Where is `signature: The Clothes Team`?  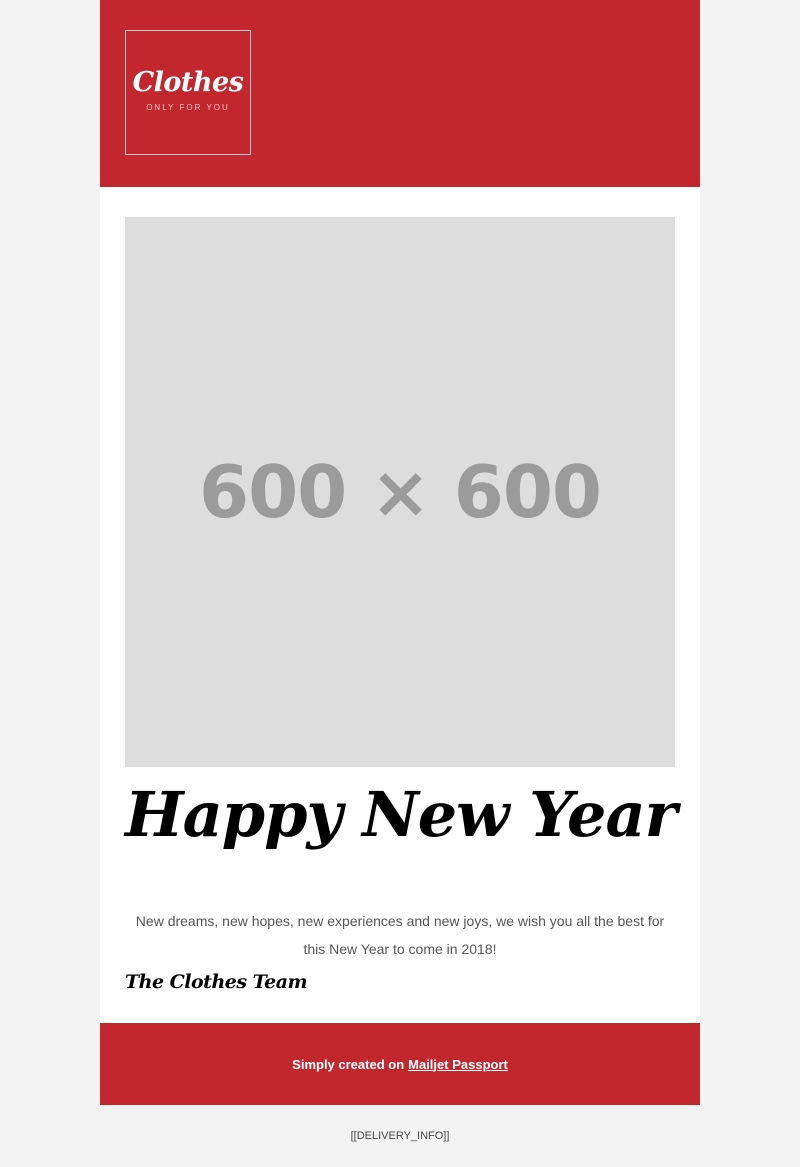 signature: The Clothes Team is located at coordinates (216, 982).